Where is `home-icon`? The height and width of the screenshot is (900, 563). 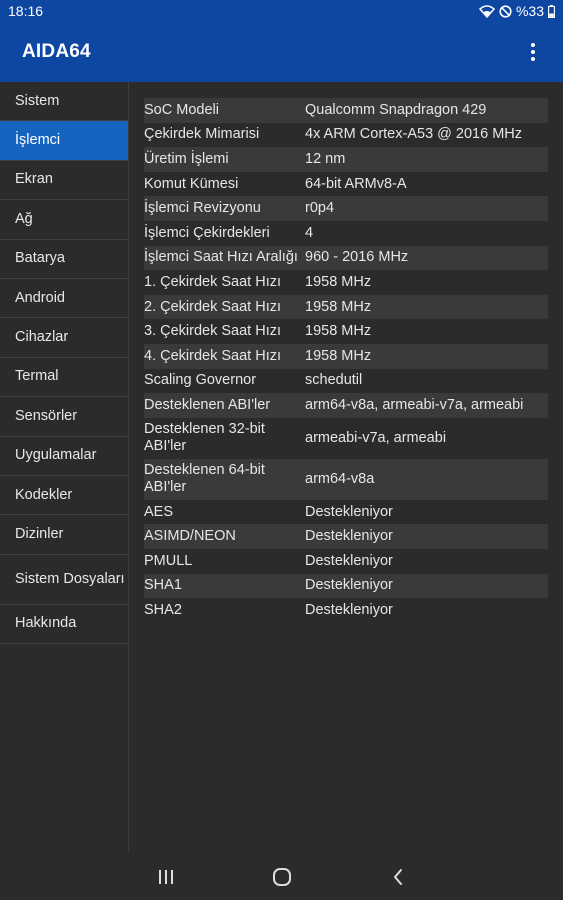 home-icon is located at coordinates (282, 877).